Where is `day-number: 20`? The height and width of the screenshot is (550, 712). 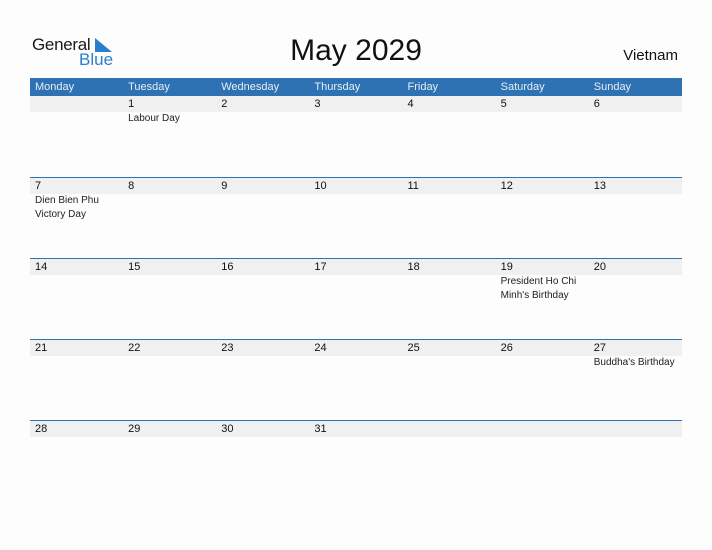 day-number: 20 is located at coordinates (599, 267).